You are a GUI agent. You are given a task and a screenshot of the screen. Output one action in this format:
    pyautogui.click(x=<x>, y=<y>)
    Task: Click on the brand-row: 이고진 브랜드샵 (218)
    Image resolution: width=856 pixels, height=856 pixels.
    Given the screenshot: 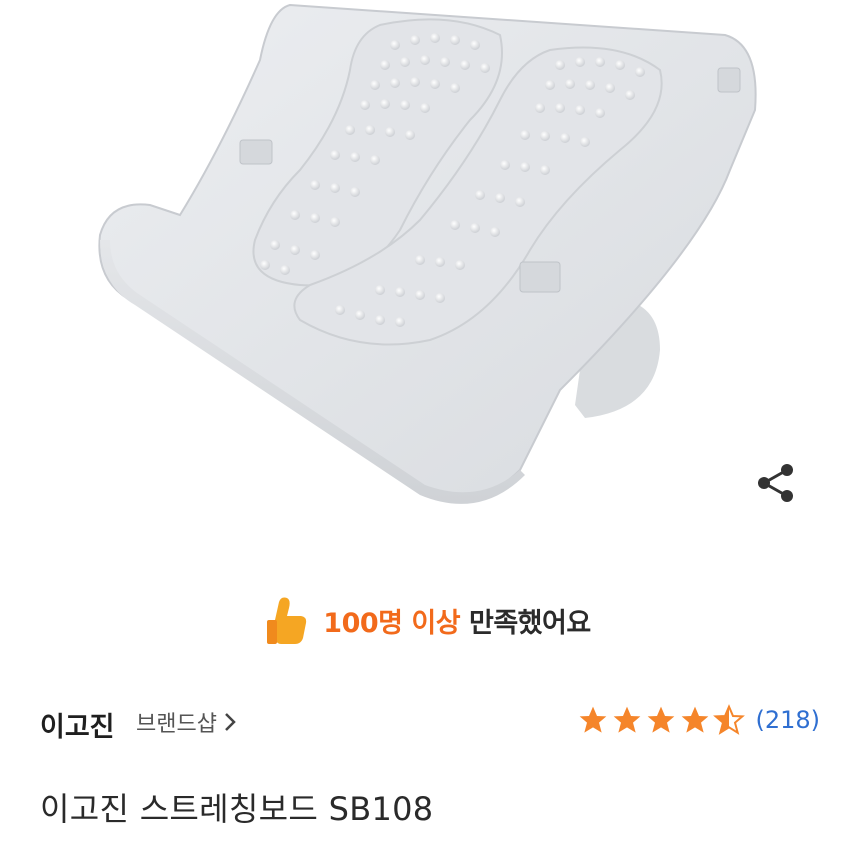 What is the action you would take?
    pyautogui.click(x=430, y=725)
    